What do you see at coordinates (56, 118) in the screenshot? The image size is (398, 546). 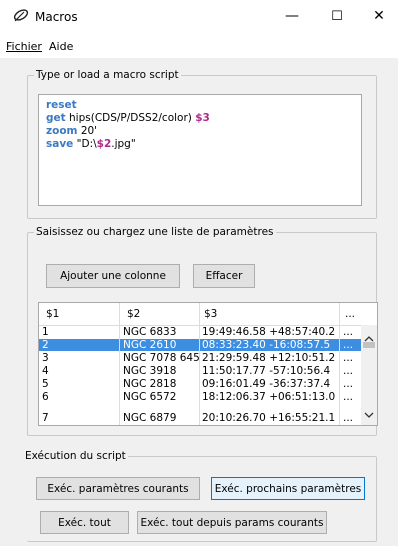 I see `script-keyword: get` at bounding box center [56, 118].